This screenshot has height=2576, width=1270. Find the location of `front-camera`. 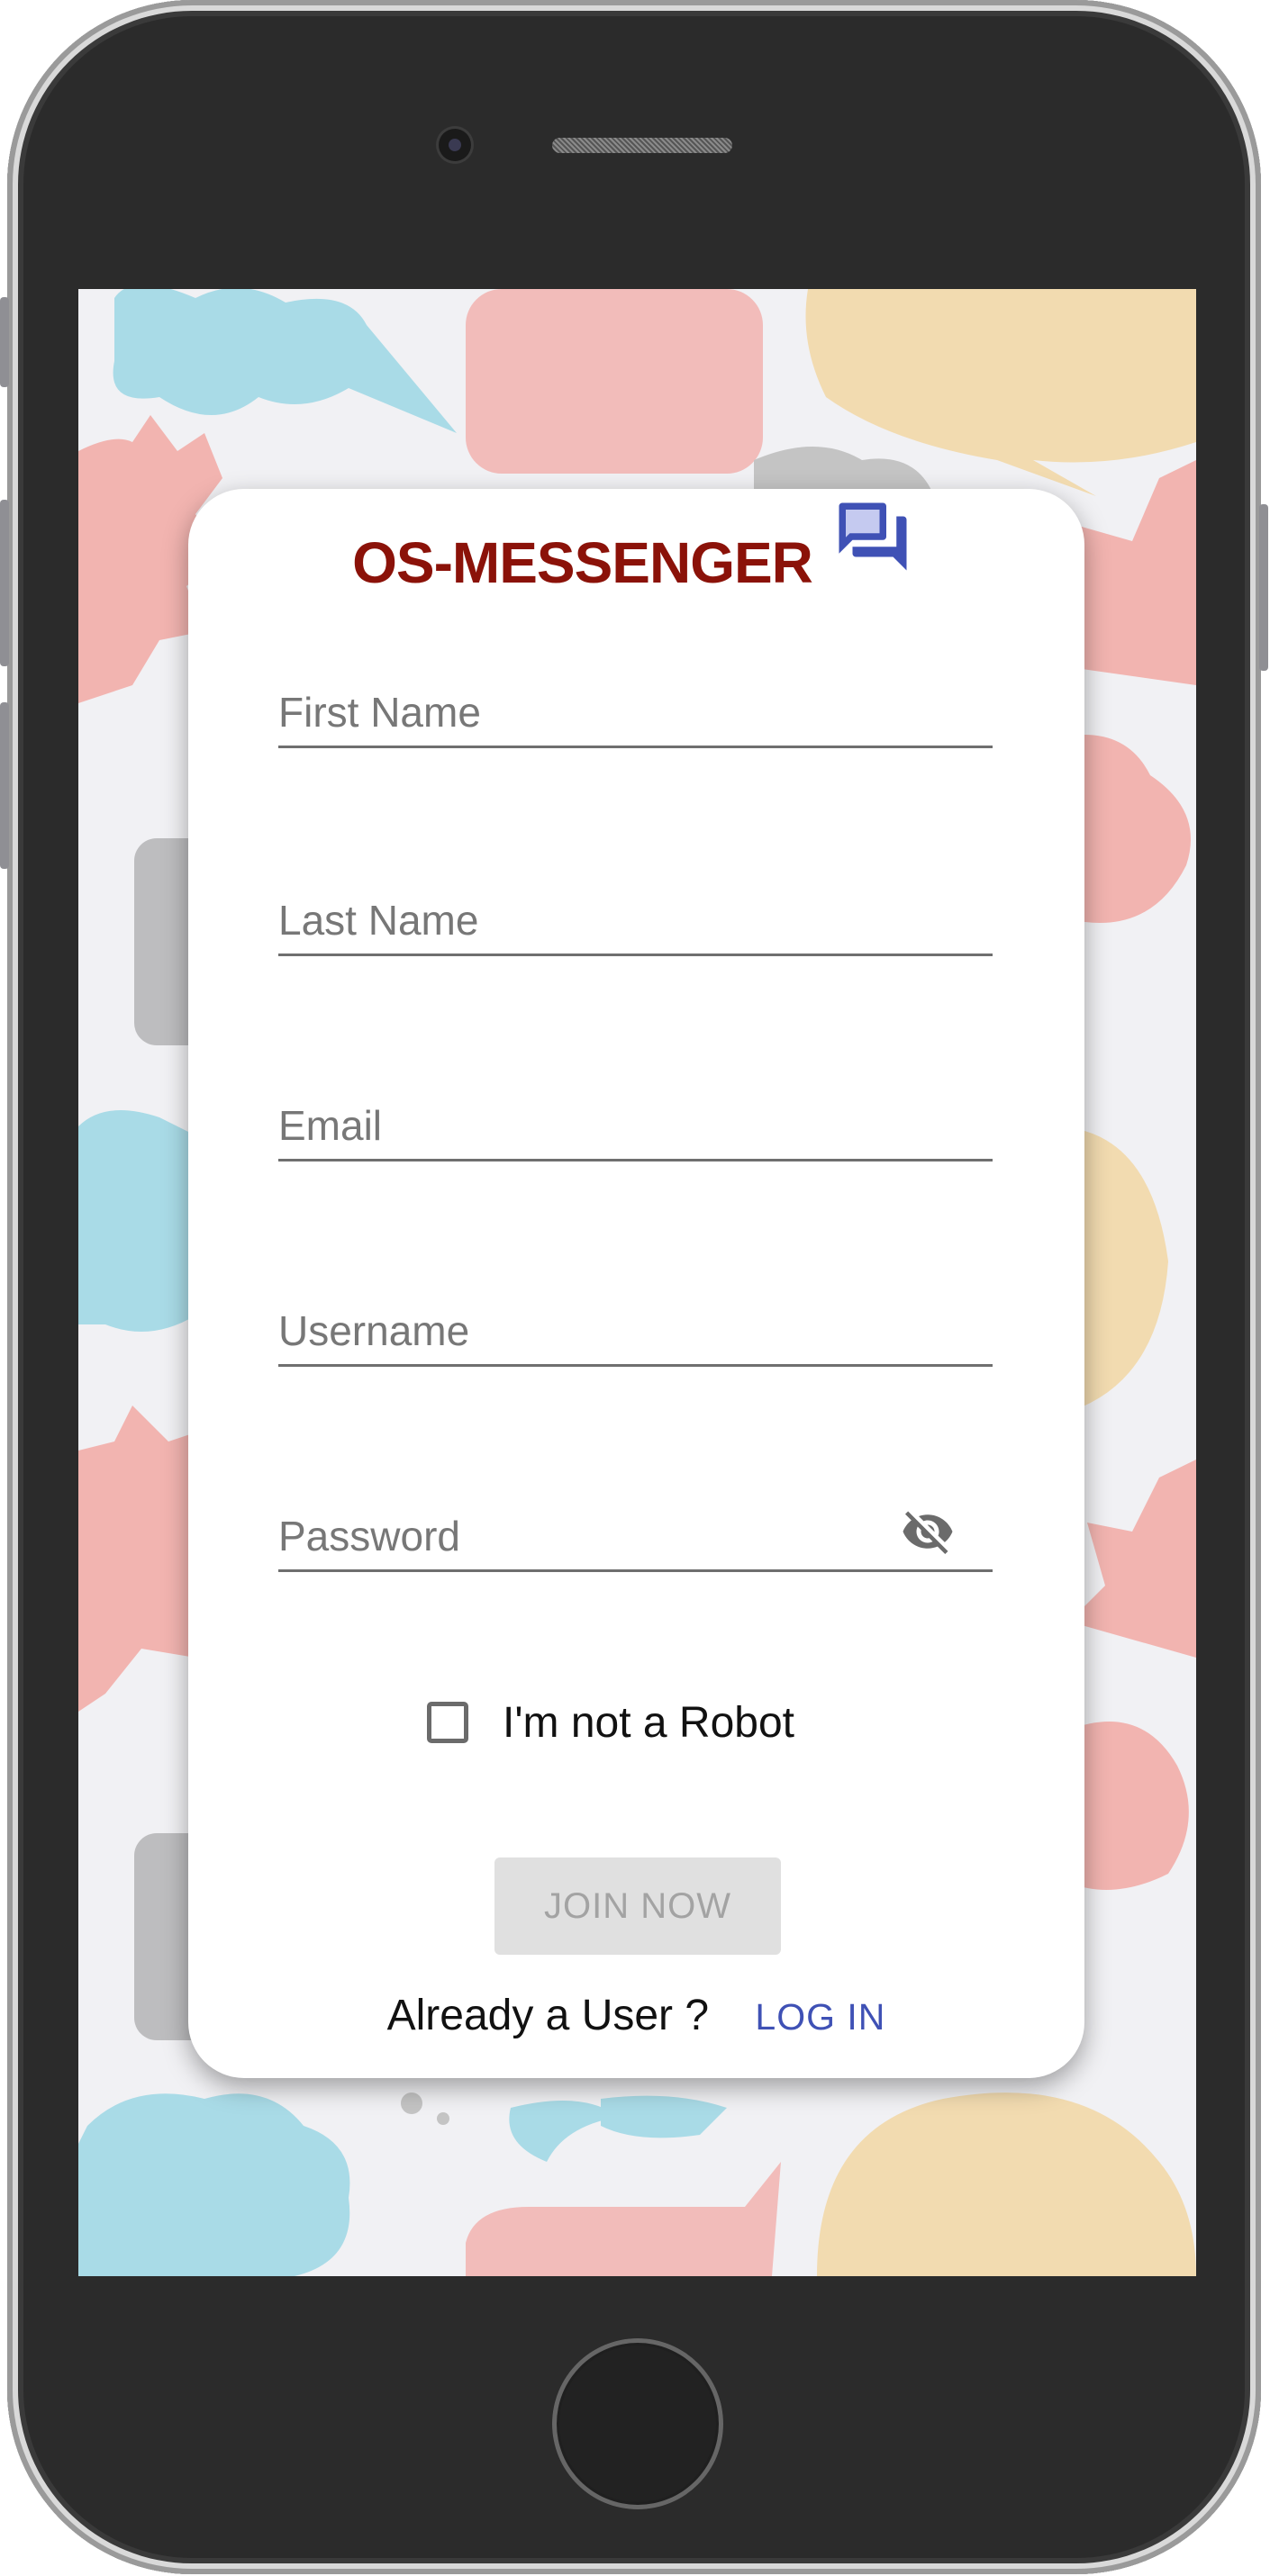

front-camera is located at coordinates (455, 145).